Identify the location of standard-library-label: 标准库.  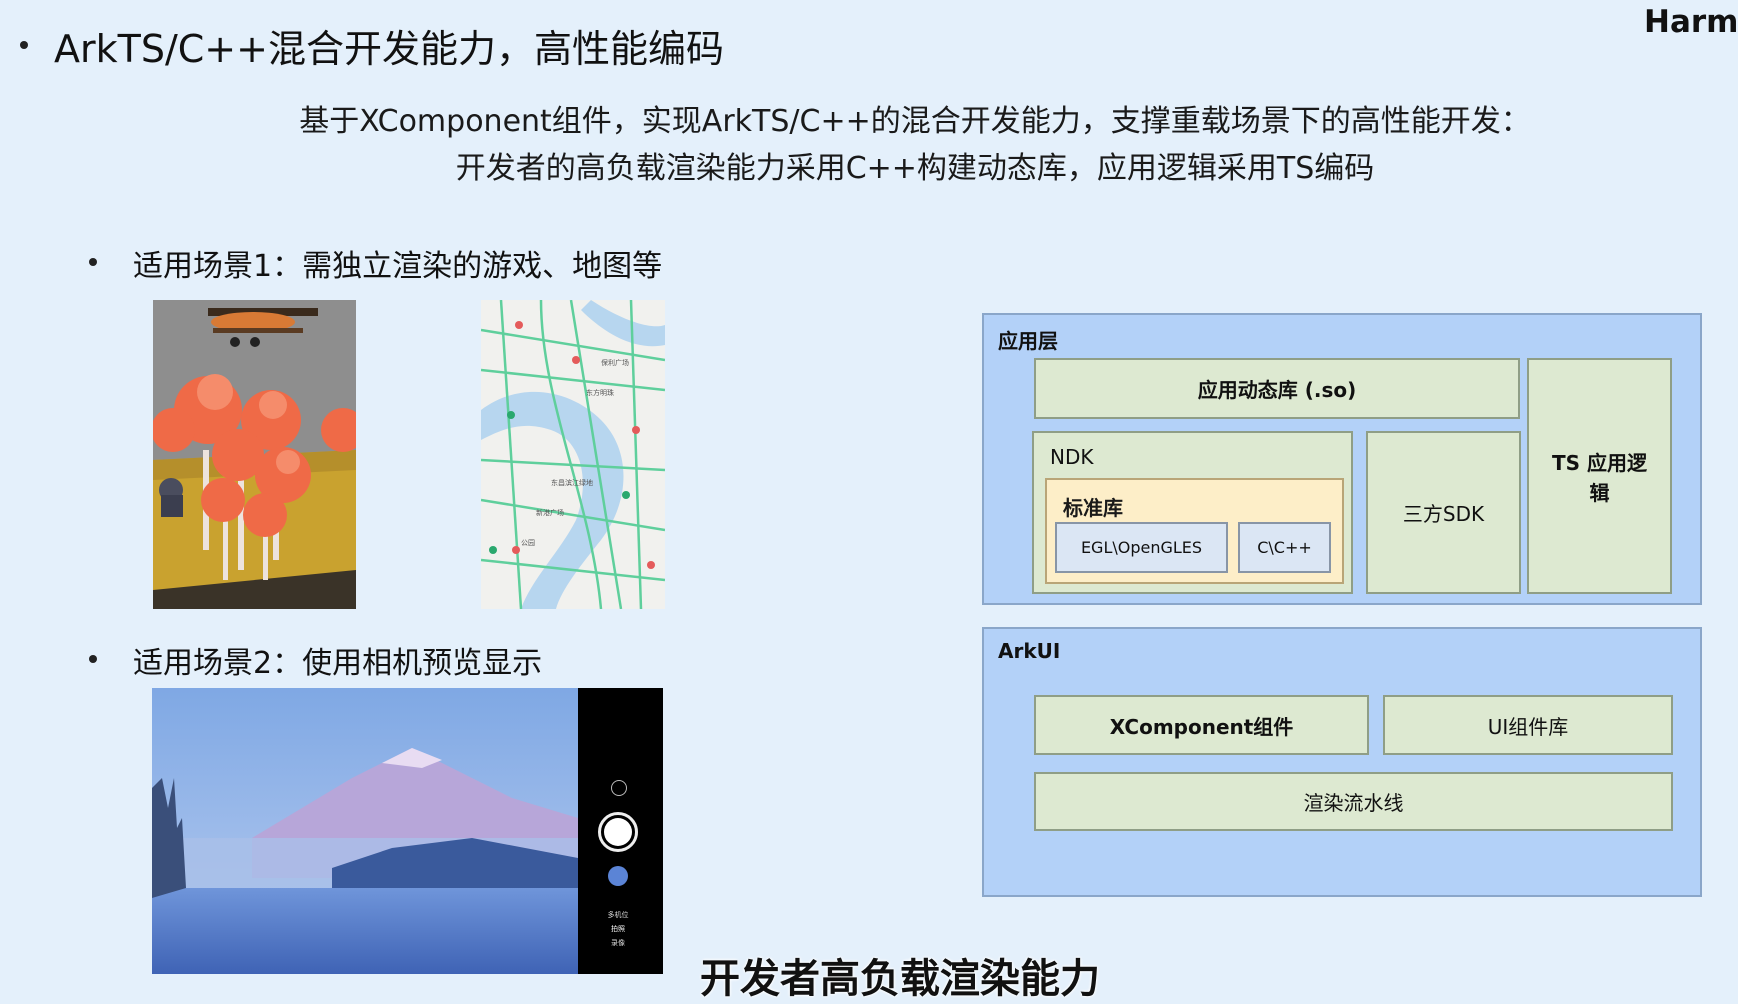
(1093, 508).